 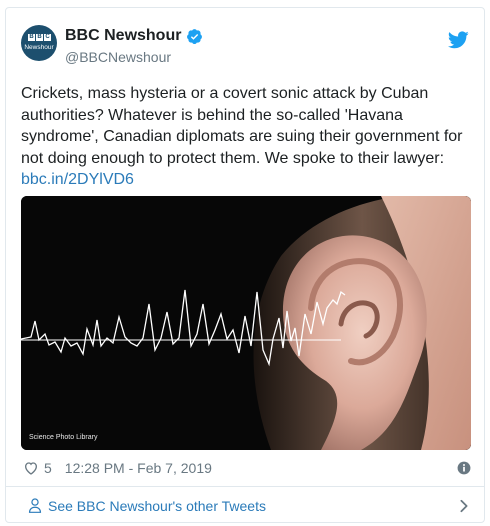 I want to click on tweet-link: bbc.in/2DYlVD6, so click(x=77, y=179).